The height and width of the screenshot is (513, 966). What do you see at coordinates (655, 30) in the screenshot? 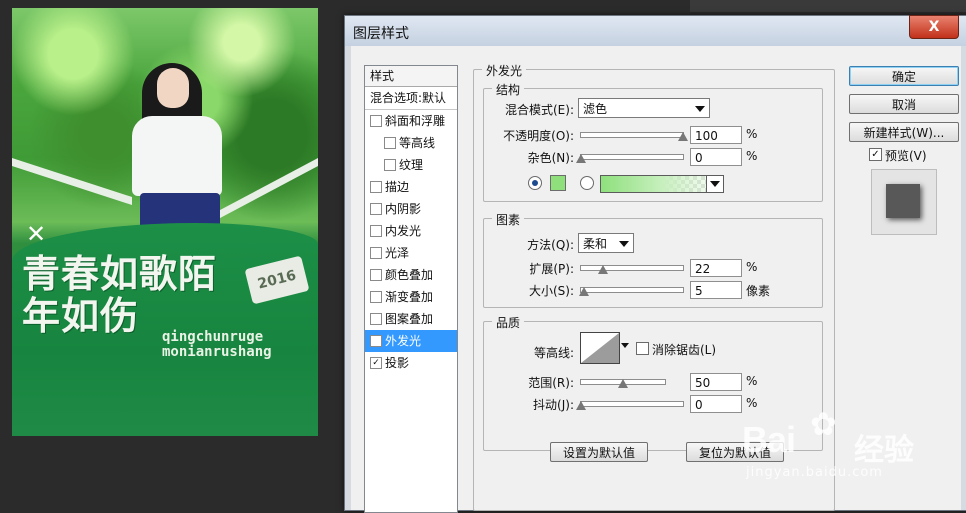
I see `dialog-titlebar: 图层样式 X` at bounding box center [655, 30].